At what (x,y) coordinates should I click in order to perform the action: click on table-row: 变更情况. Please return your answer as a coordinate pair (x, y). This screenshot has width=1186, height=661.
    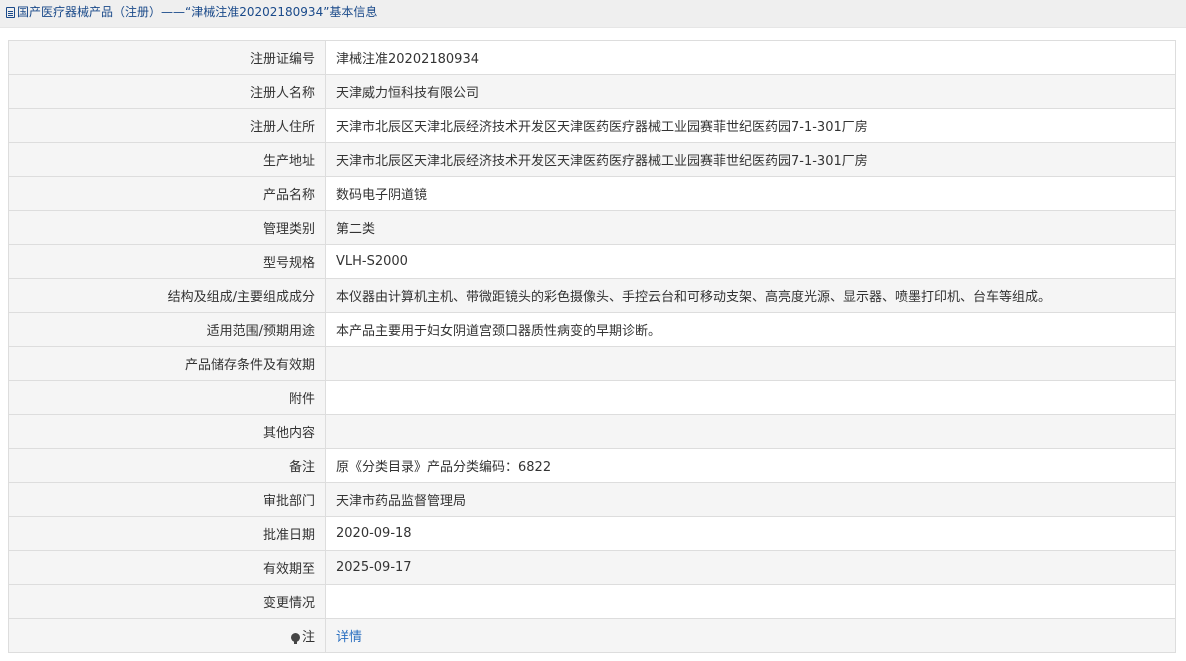
    Looking at the image, I should click on (592, 601).